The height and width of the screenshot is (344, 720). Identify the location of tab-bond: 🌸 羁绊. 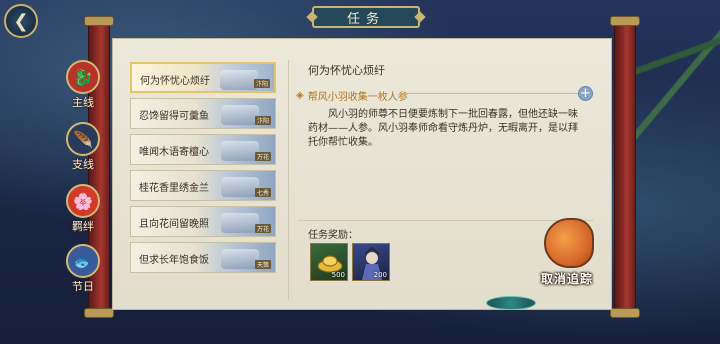
(83, 209).